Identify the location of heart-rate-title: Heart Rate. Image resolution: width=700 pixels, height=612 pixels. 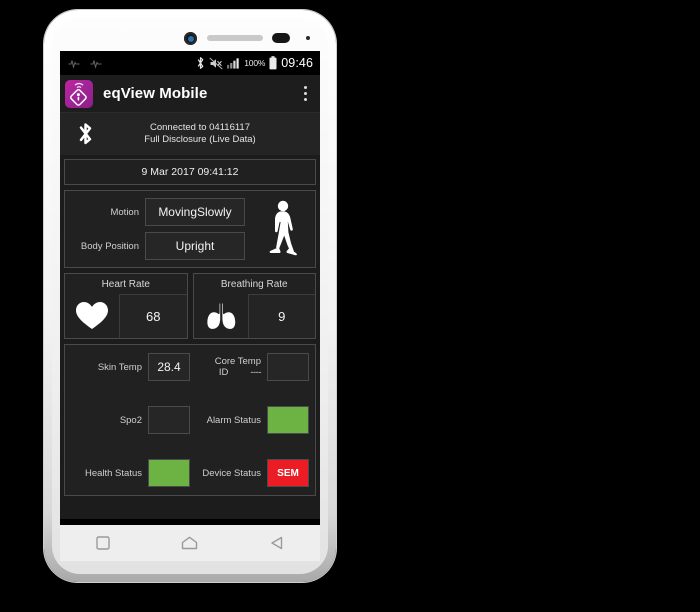
(125, 284).